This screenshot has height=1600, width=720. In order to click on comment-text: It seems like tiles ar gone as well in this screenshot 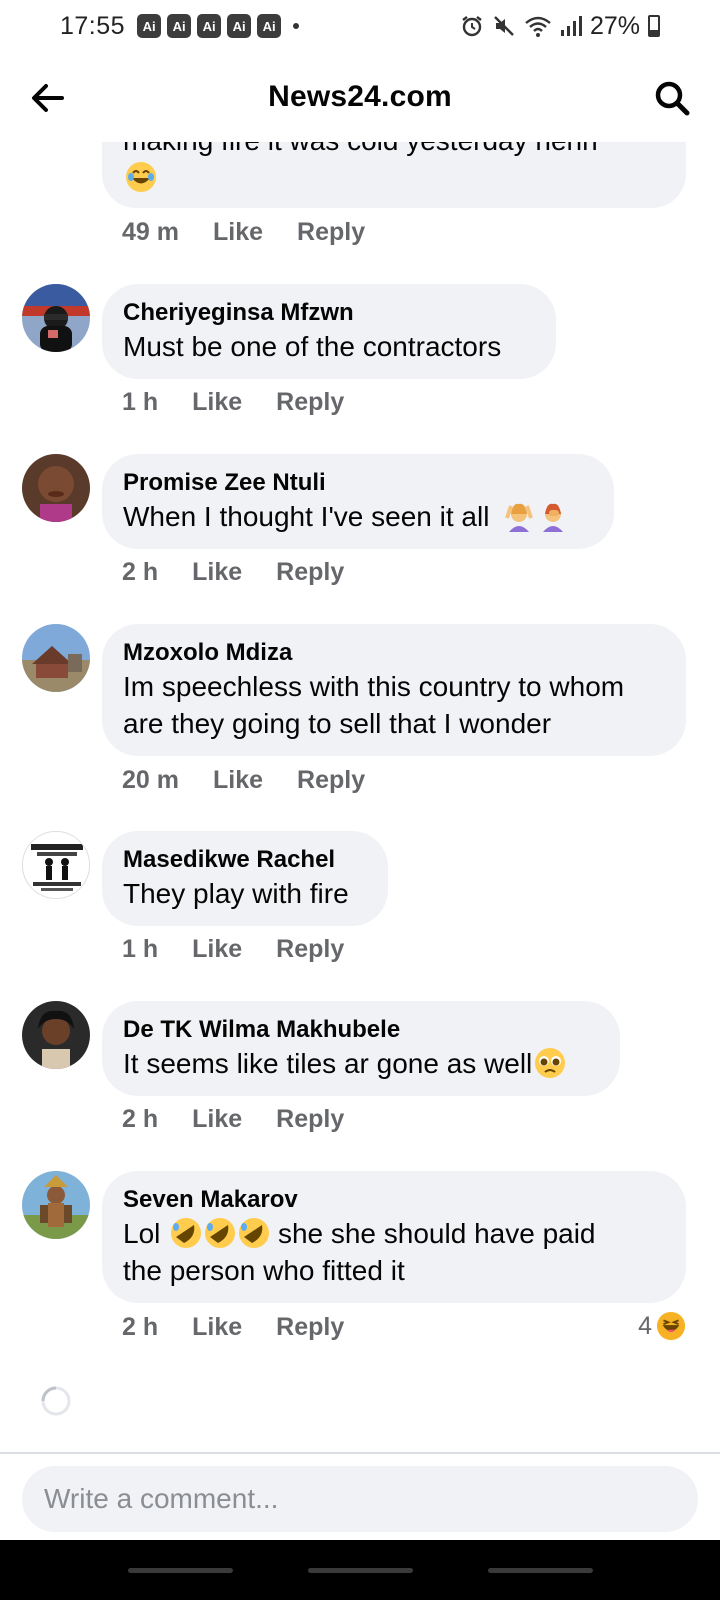, I will do `click(361, 1063)`.